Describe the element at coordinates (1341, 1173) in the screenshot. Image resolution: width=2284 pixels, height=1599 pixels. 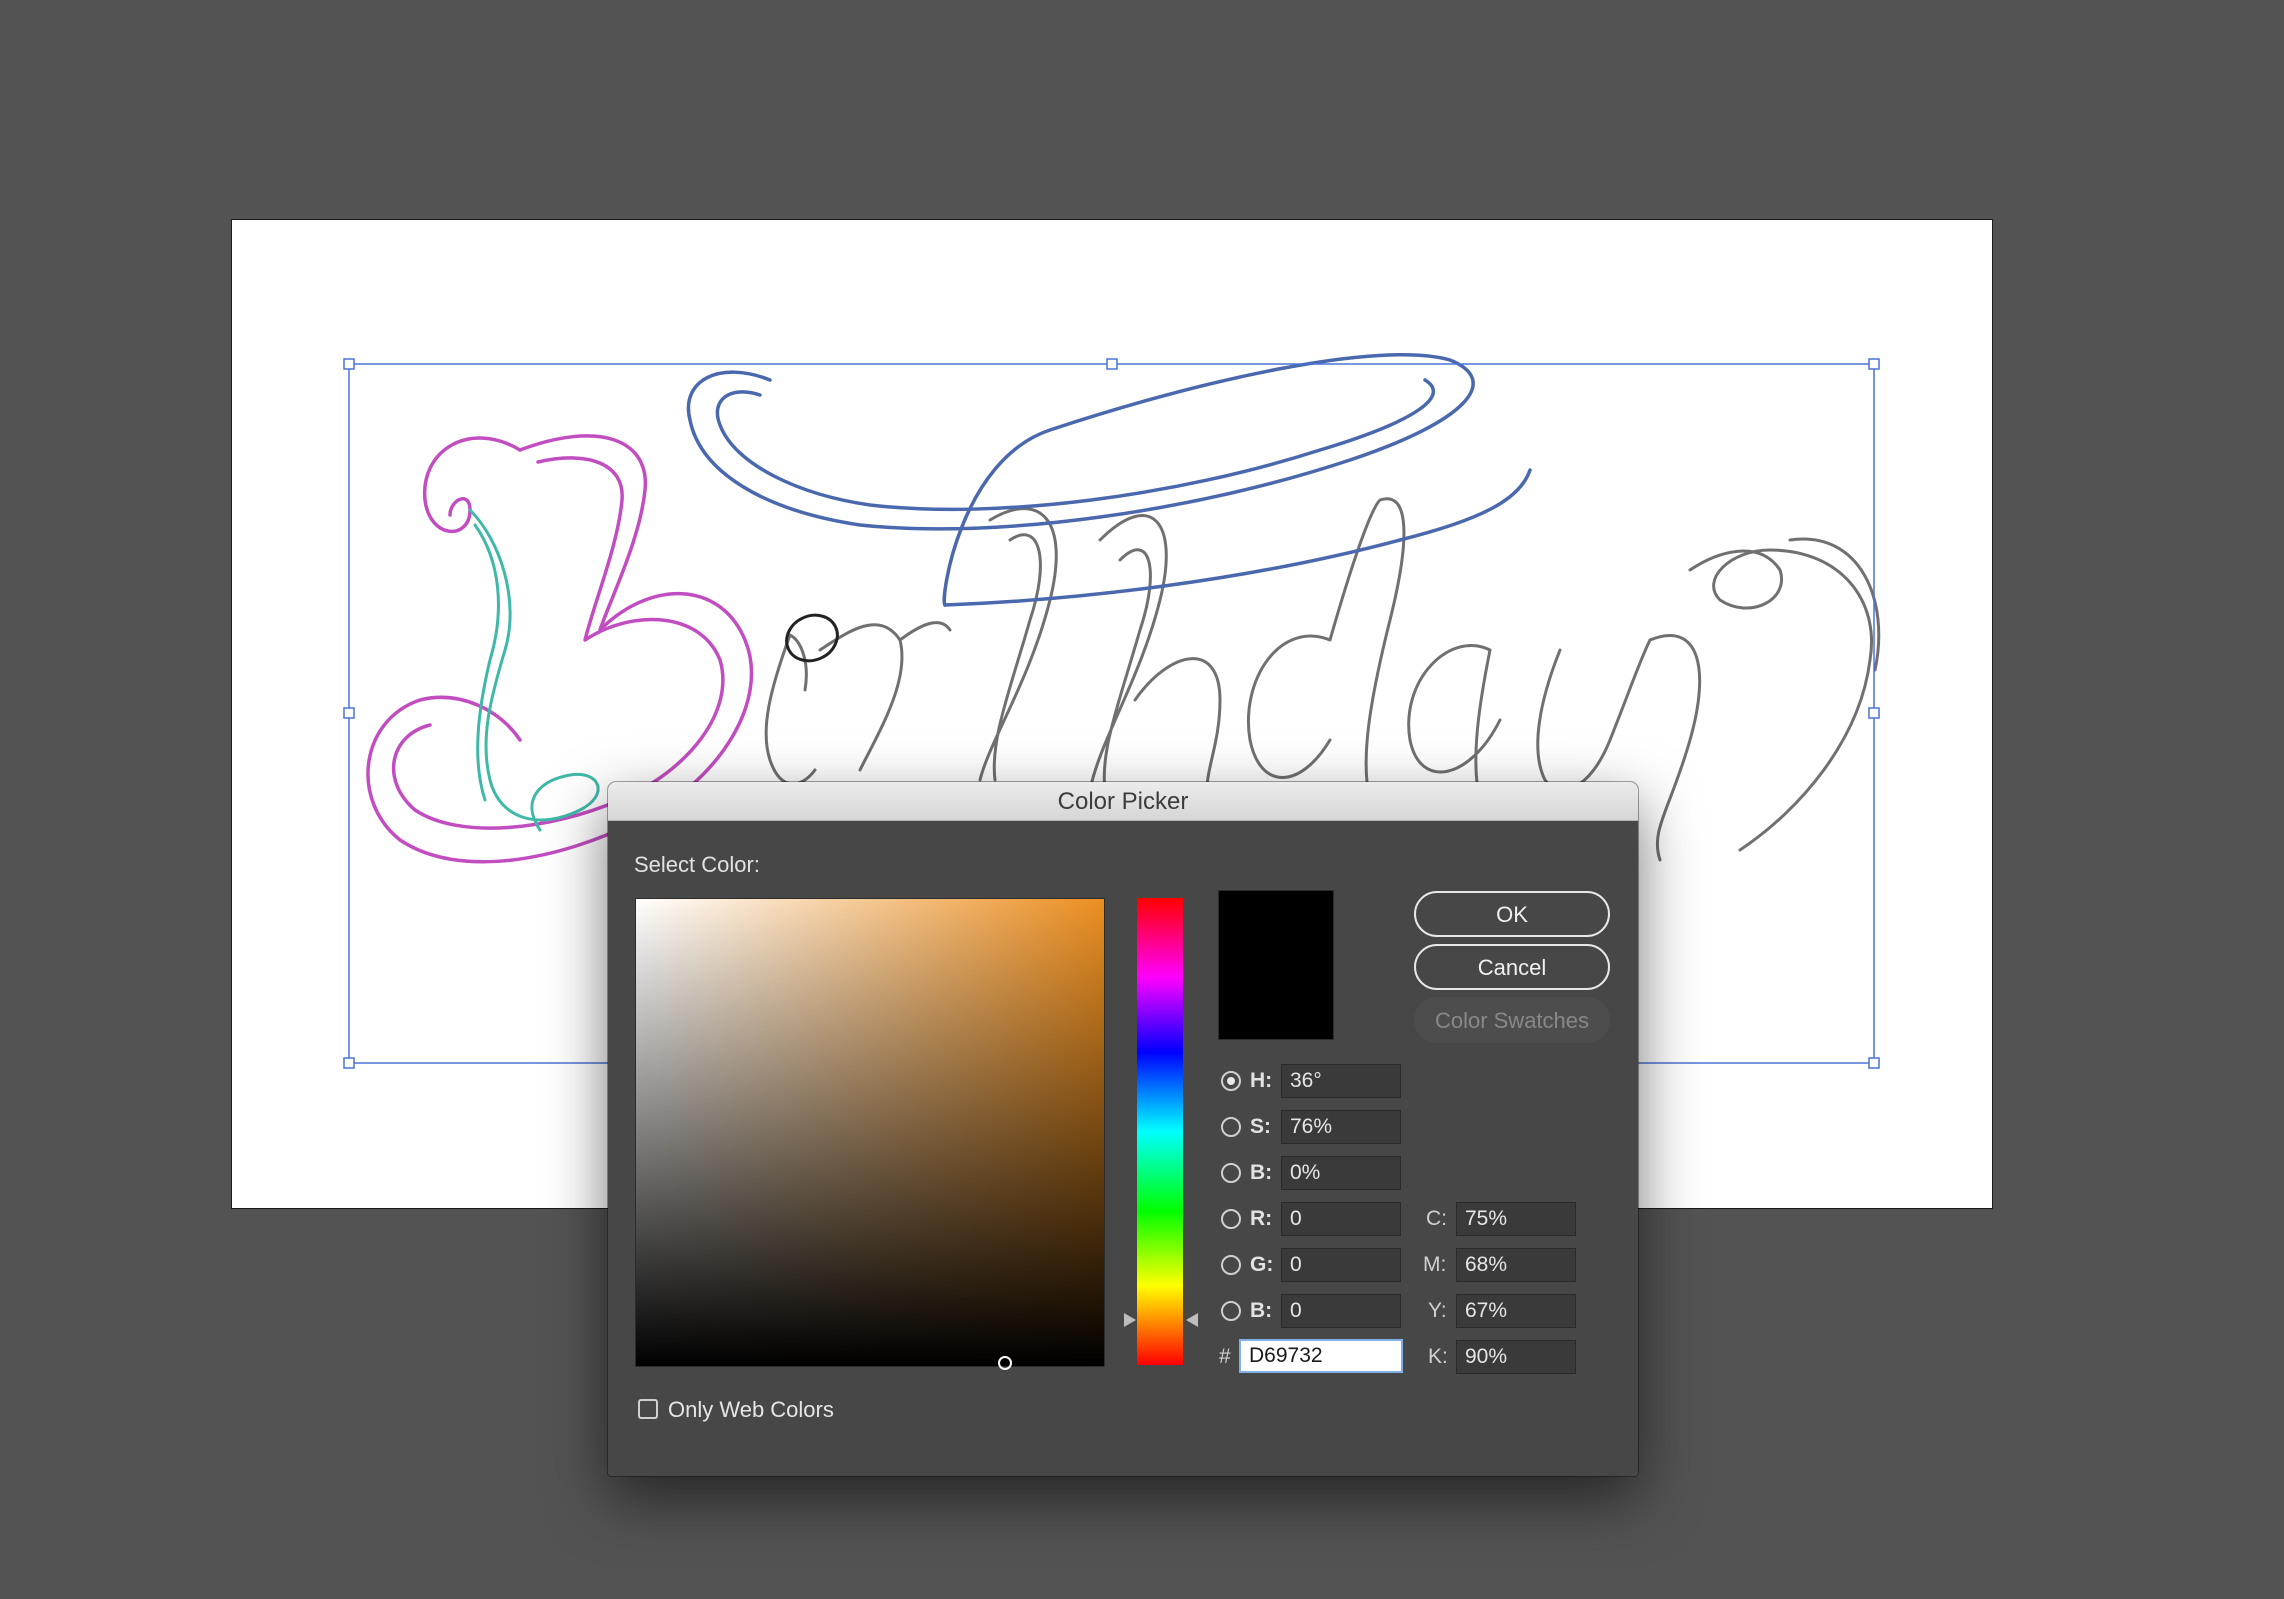
I see `brightness-field: 0%` at that location.